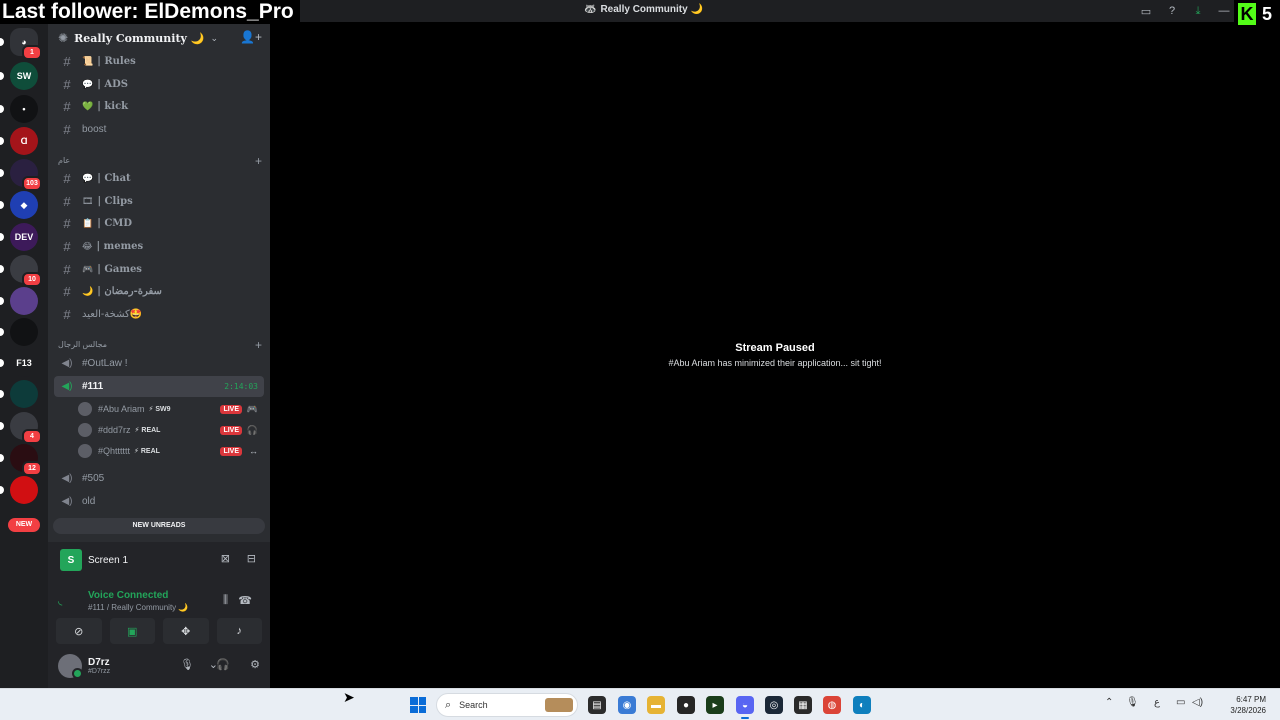  I want to click on microphone-icon: 🎙, so click(187, 664).